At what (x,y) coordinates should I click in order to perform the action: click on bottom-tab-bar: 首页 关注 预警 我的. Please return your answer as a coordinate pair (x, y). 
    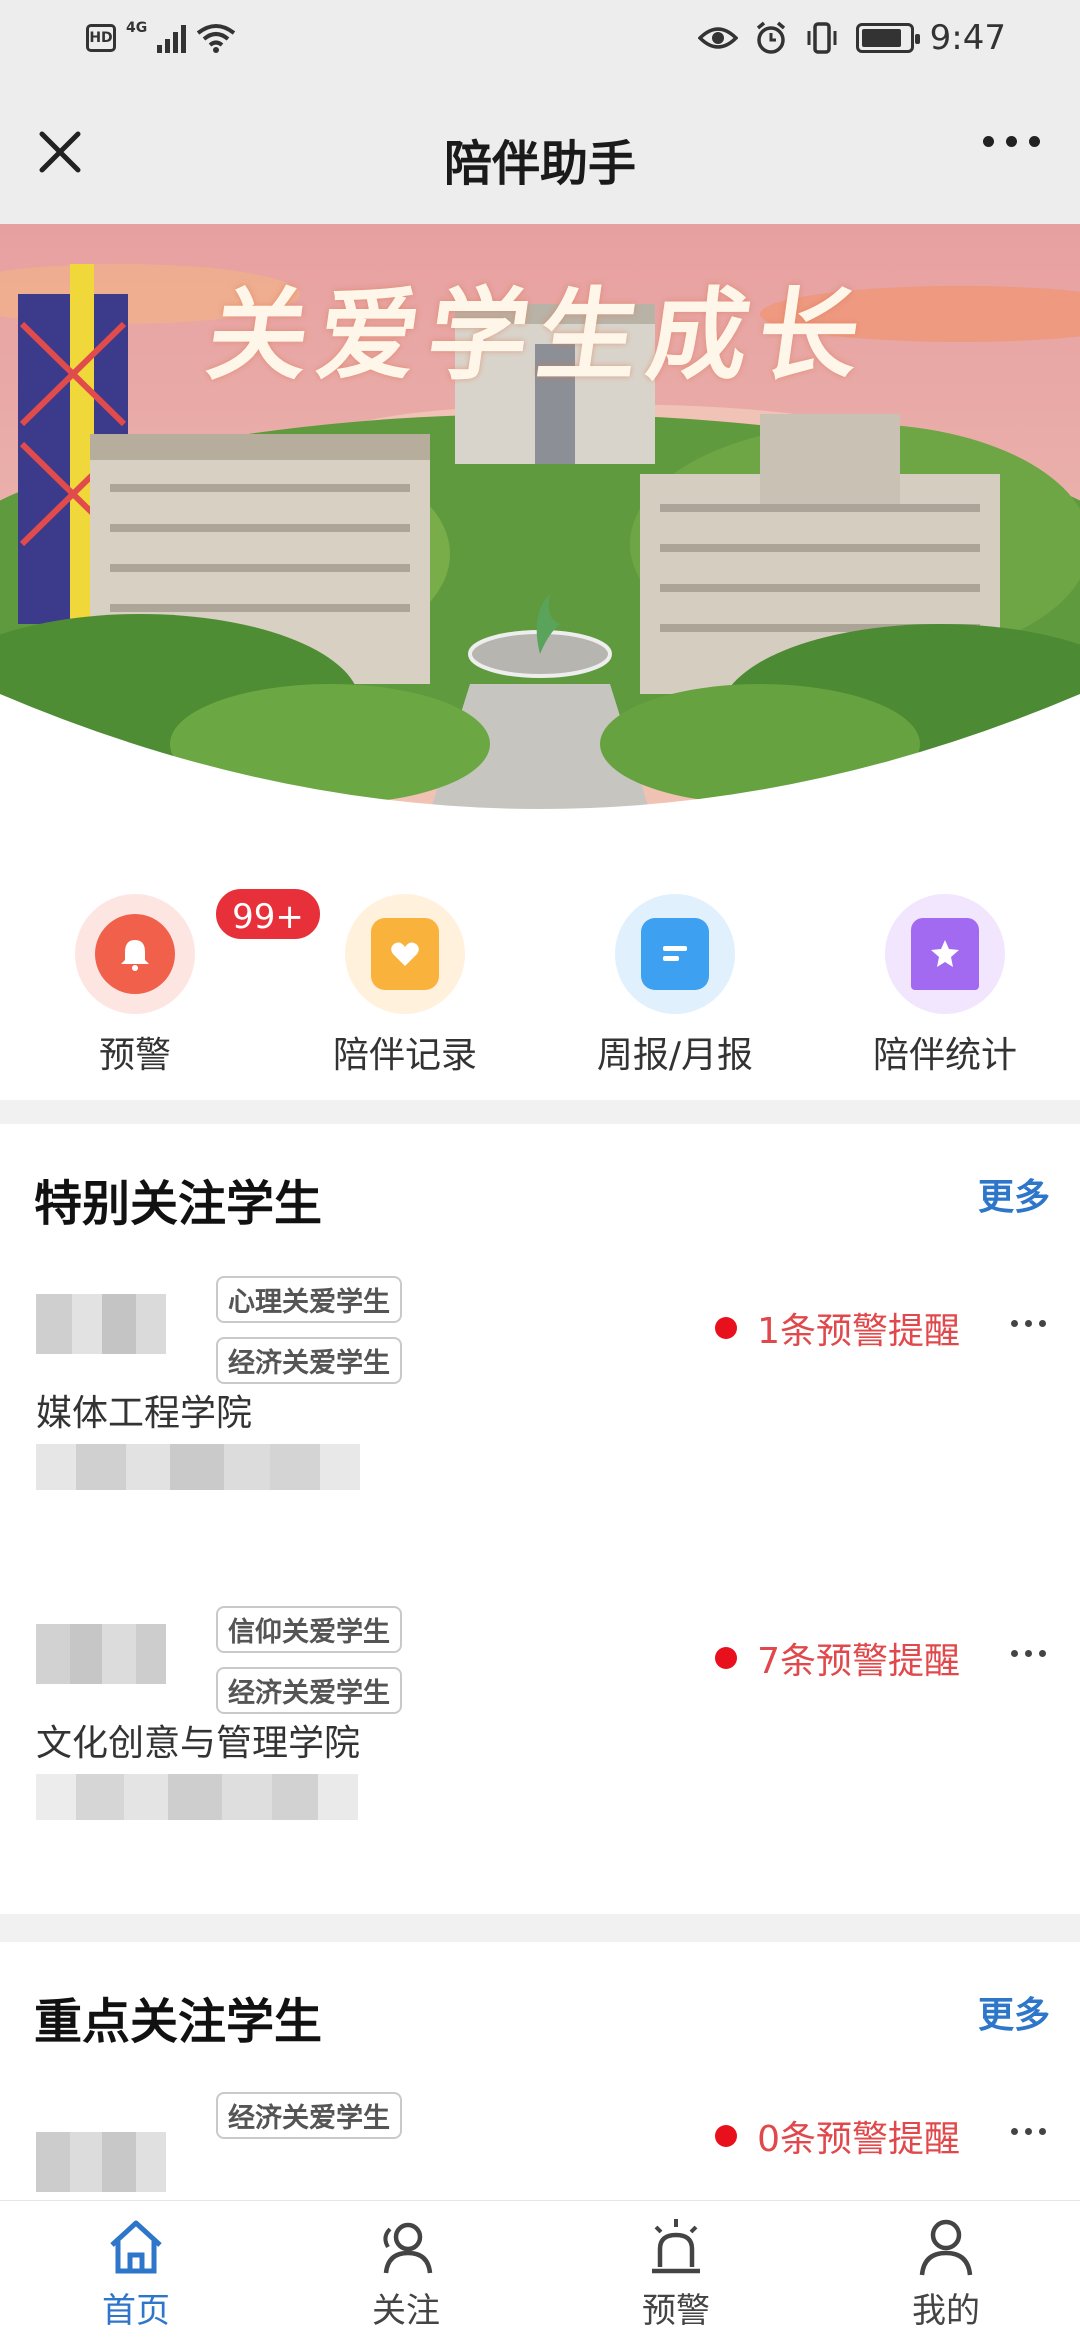
    Looking at the image, I should click on (540, 2270).